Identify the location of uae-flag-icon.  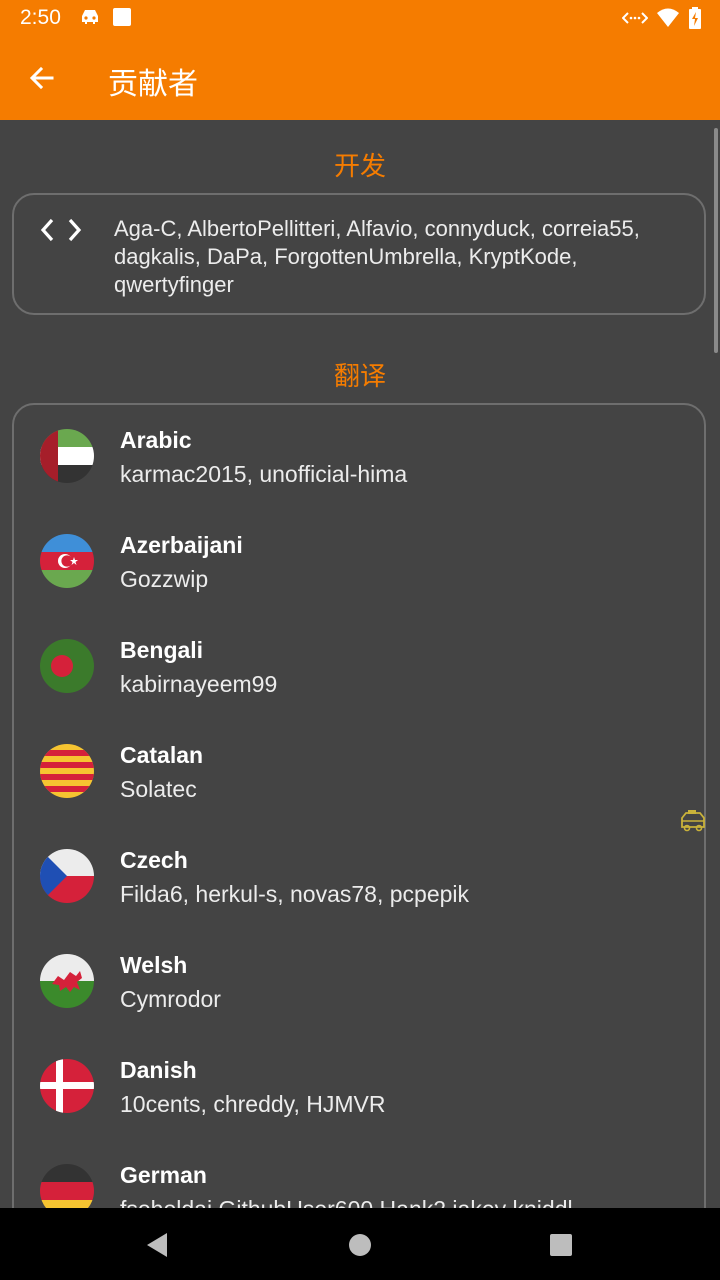
(67, 456).